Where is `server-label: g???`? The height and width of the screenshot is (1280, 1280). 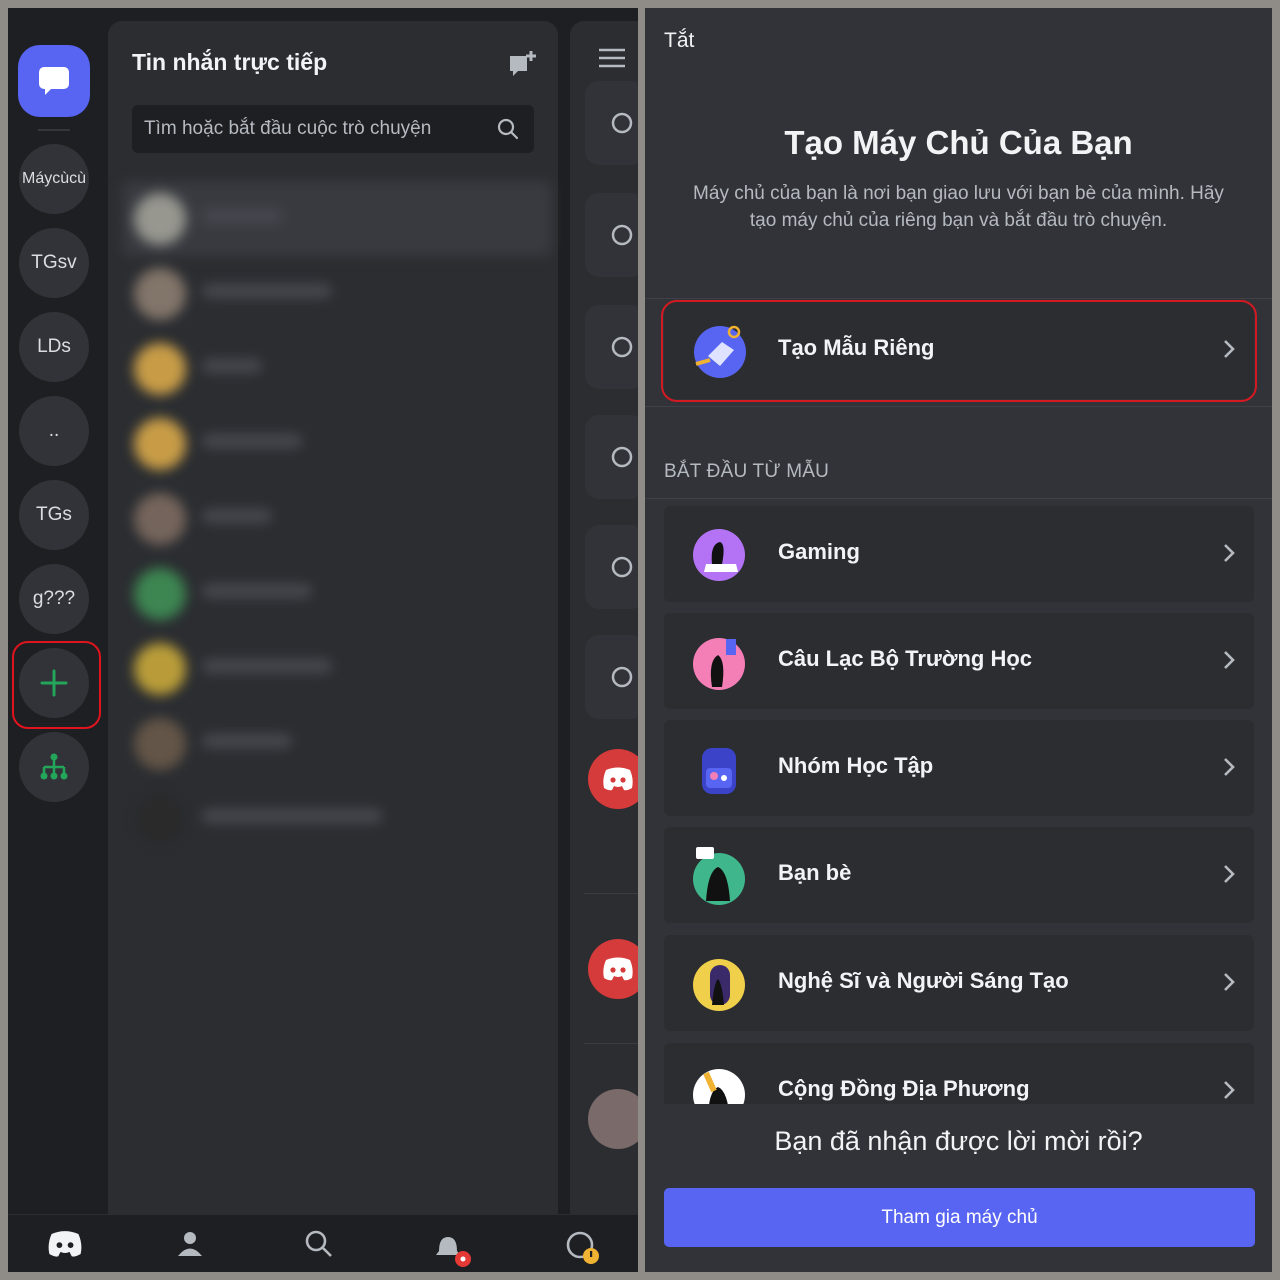 server-label: g??? is located at coordinates (54, 598).